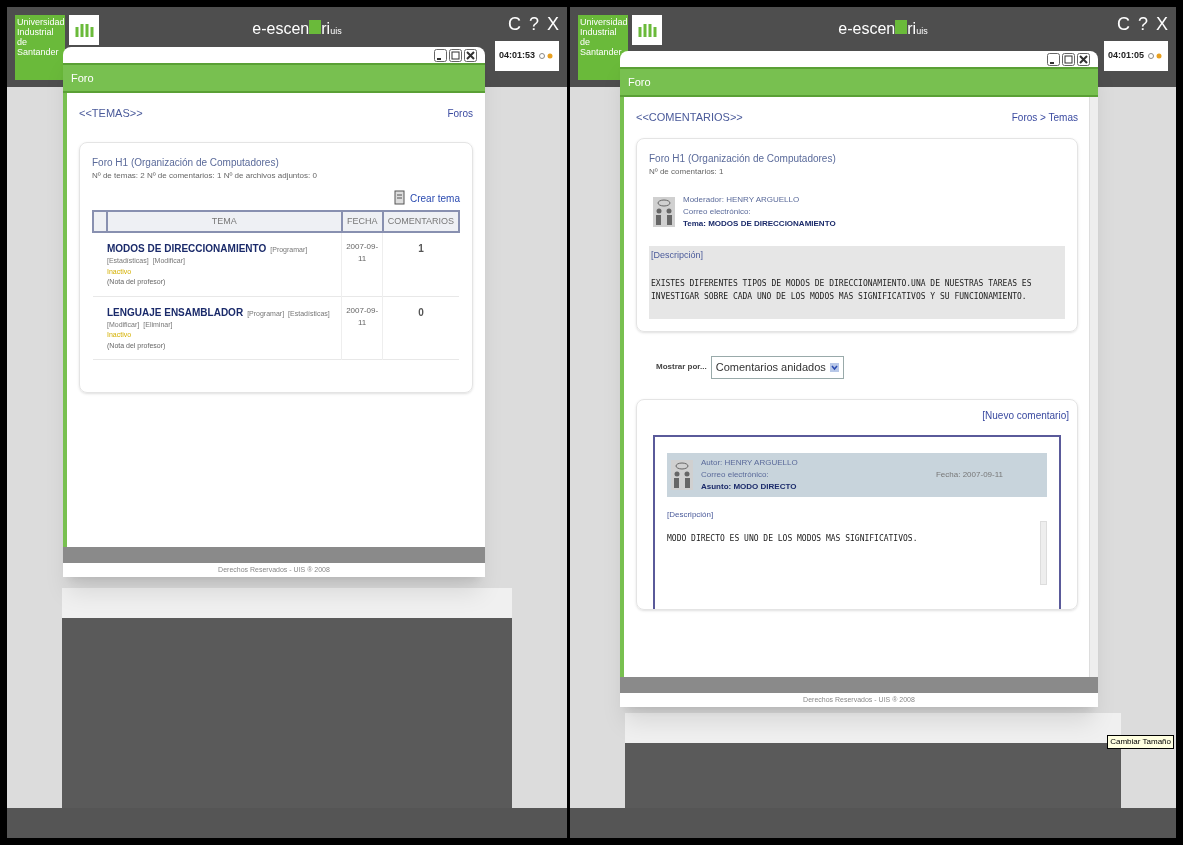 The width and height of the screenshot is (1183, 845). Describe the element at coordinates (1025, 415) in the screenshot. I see `new-comment-link: [Nuevo comentario]` at that location.